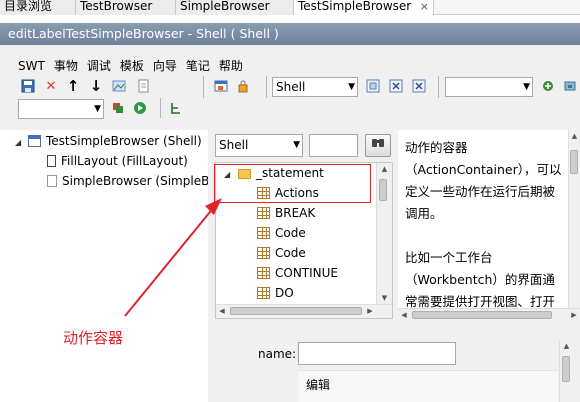 The width and height of the screenshot is (580, 402). I want to click on annotation-label: 动作容器, so click(93, 338).